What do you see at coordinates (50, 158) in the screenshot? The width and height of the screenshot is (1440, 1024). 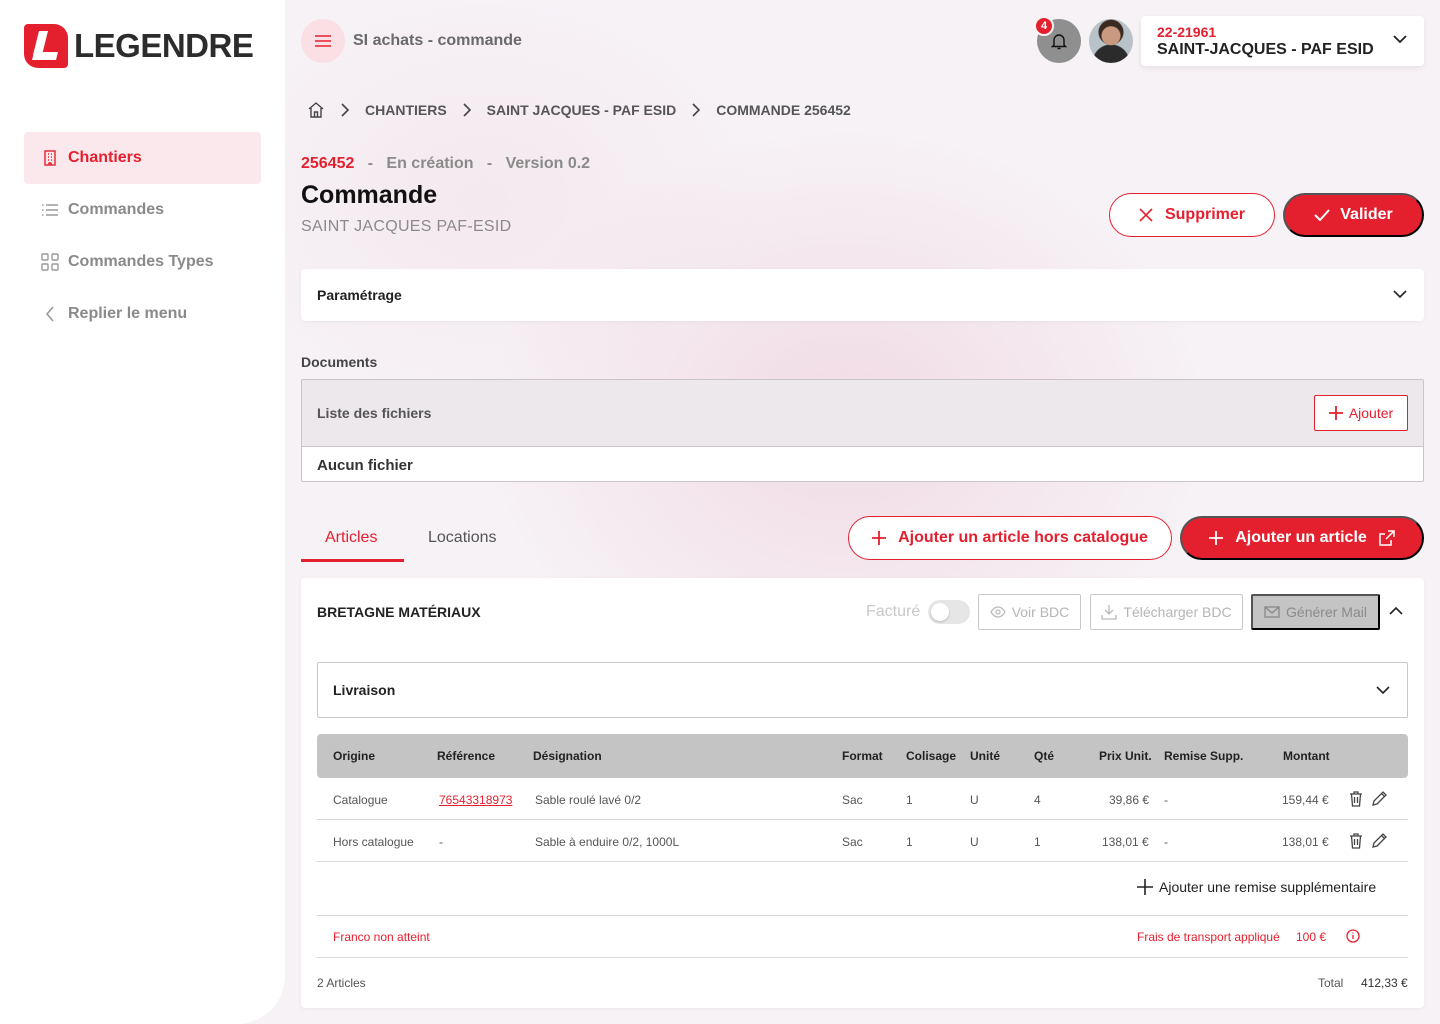 I see `building-icon` at bounding box center [50, 158].